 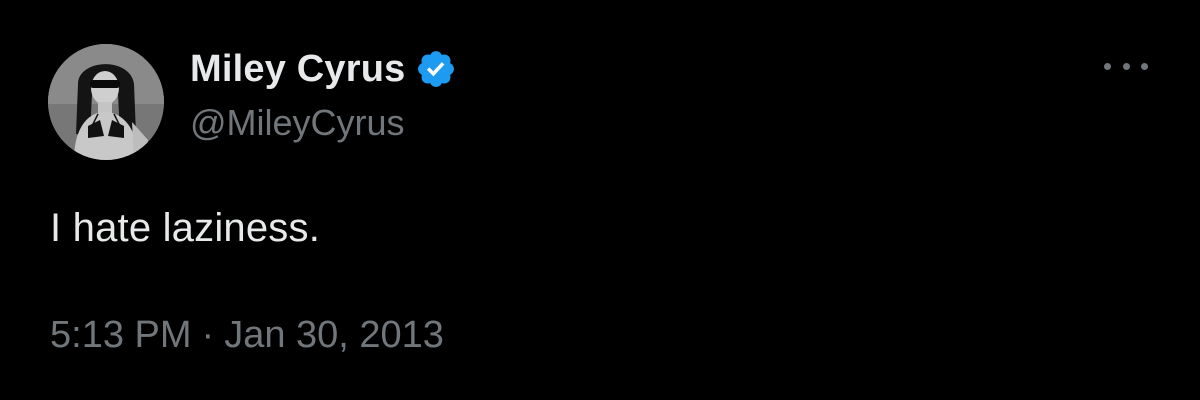 I want to click on avatar-photo, so click(x=106, y=102).